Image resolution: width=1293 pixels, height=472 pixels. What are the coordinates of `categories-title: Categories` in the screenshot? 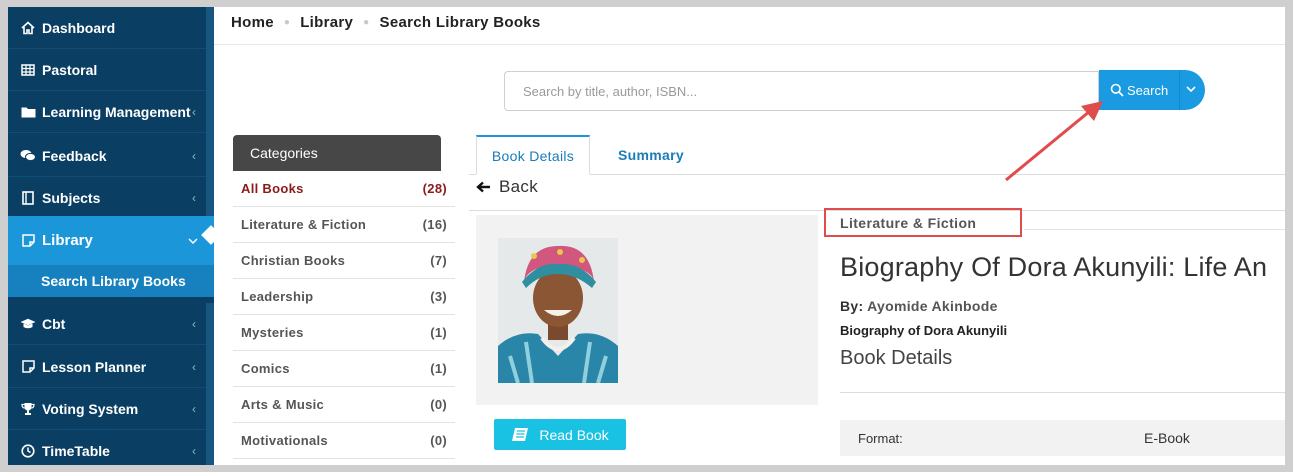 It's located at (284, 153).